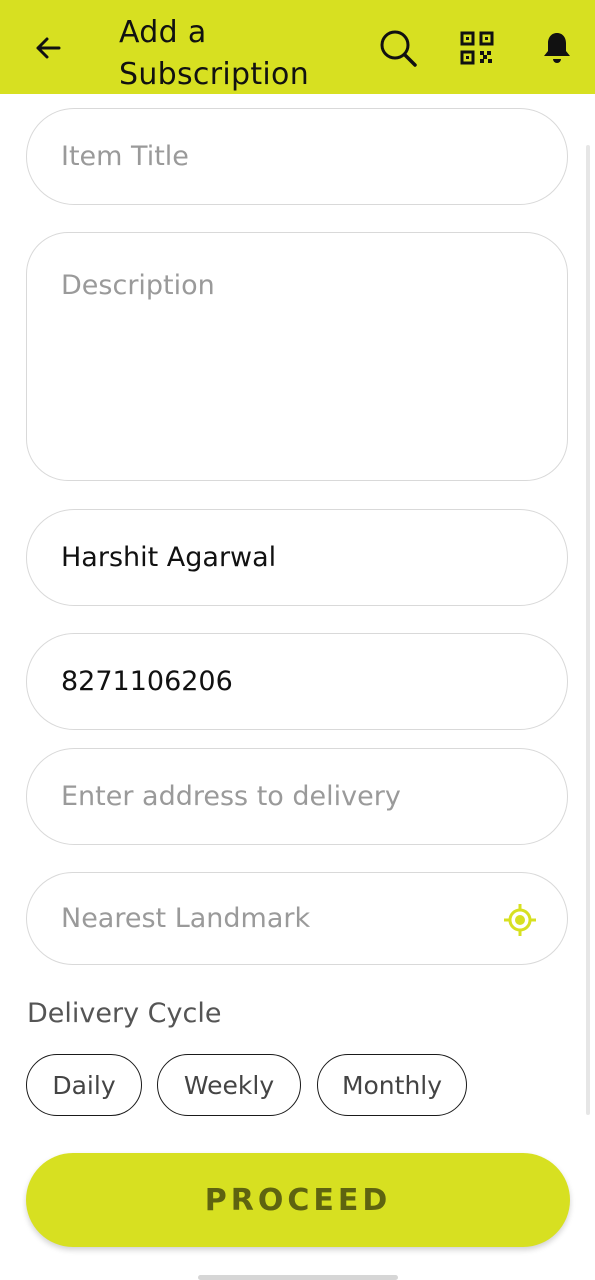  Describe the element at coordinates (297, 359) in the screenshot. I see `description-input` at that location.